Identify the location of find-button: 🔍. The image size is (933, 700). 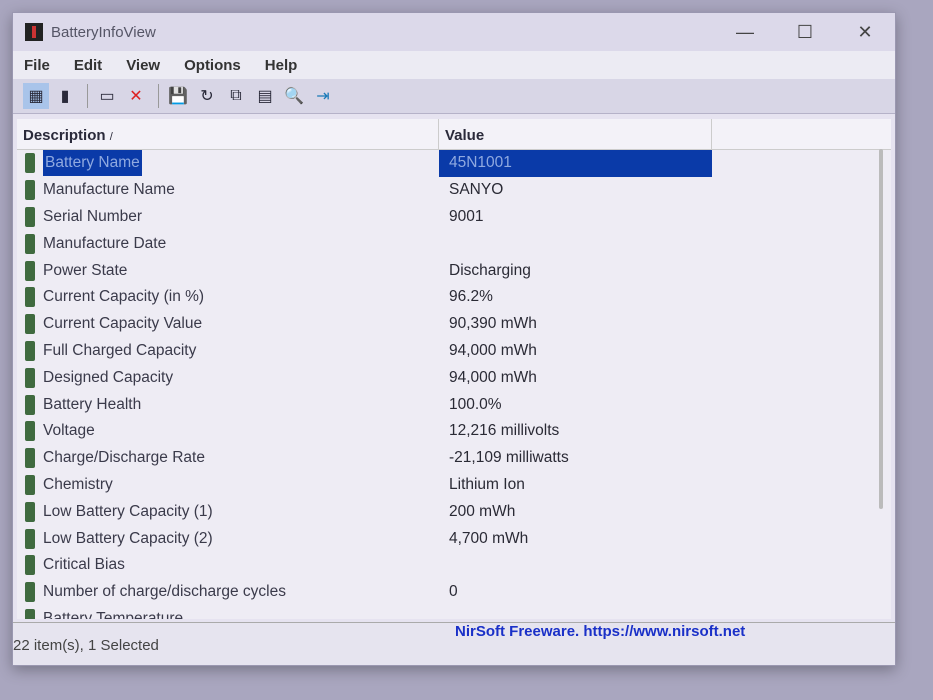
(294, 96).